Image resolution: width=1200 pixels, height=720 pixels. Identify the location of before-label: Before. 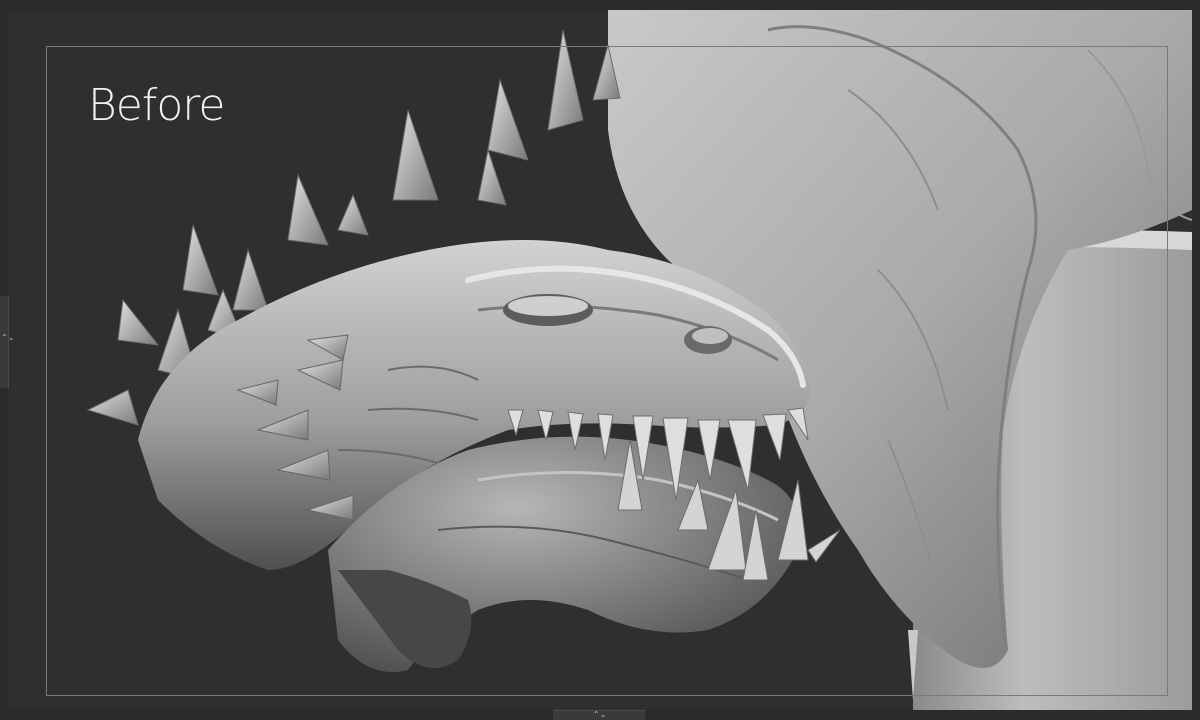
(156, 105).